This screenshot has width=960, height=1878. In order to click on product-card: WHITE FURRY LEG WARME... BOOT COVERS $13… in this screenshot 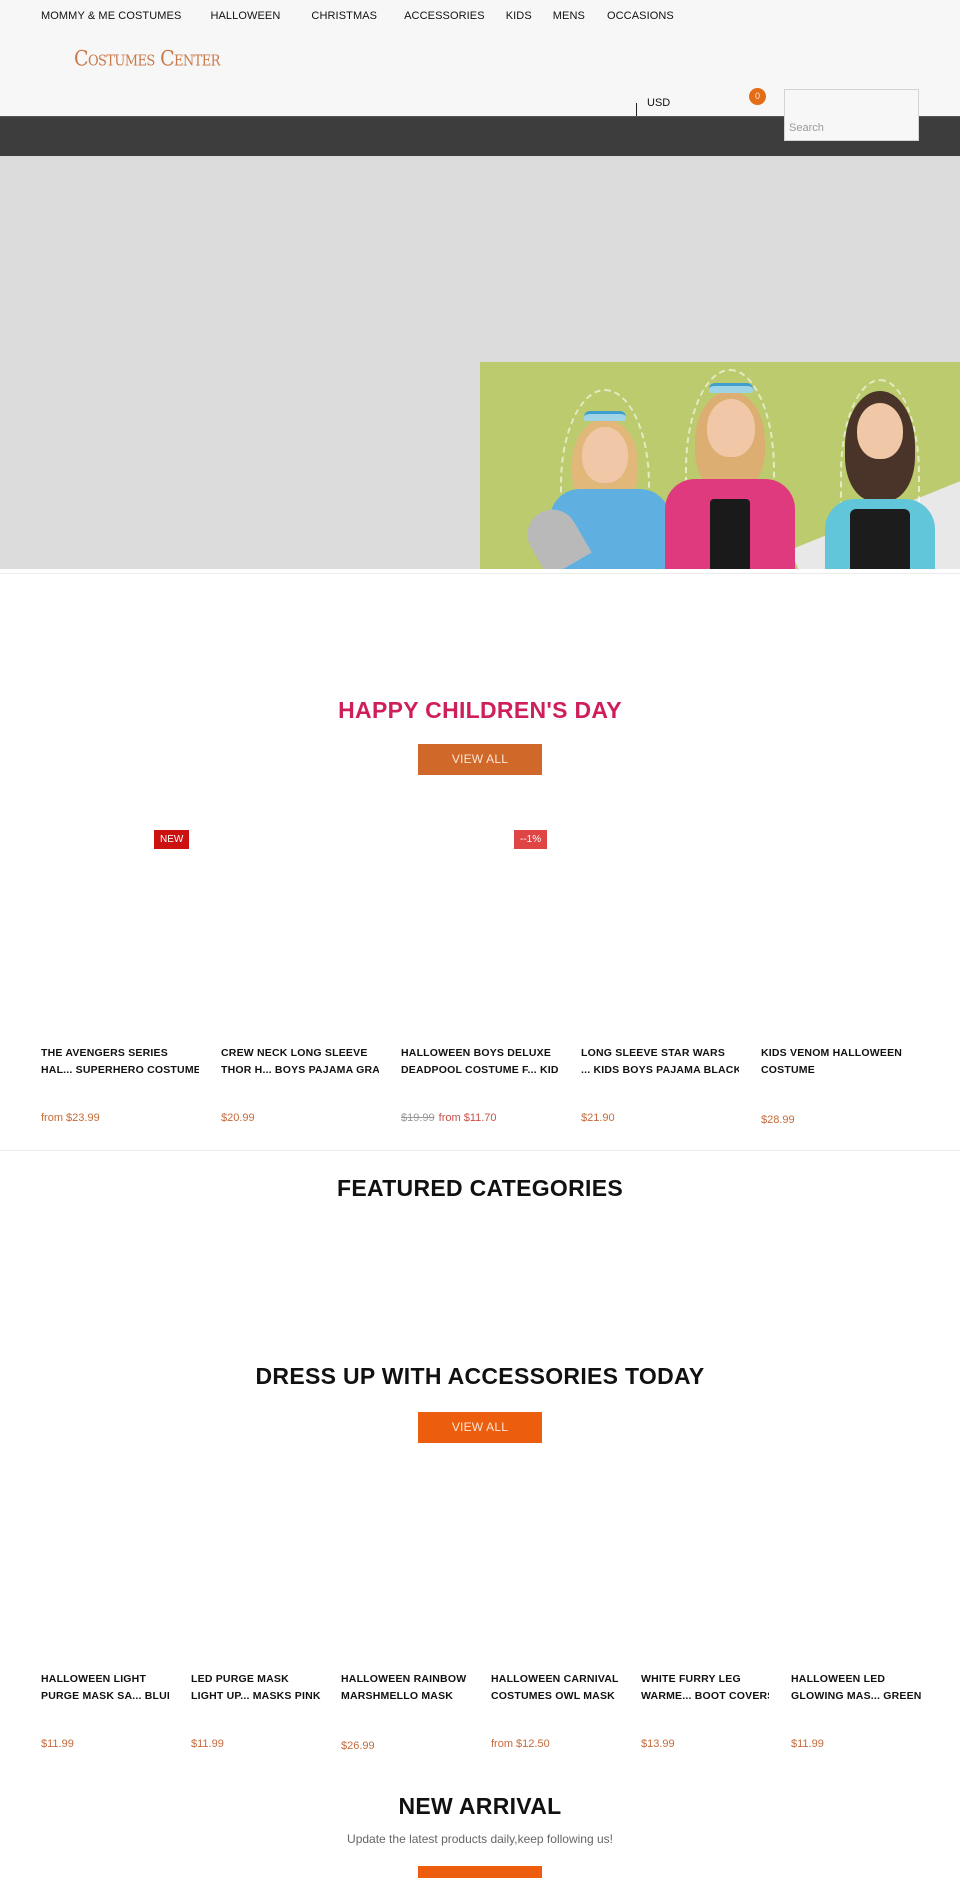, I will do `click(705, 1716)`.